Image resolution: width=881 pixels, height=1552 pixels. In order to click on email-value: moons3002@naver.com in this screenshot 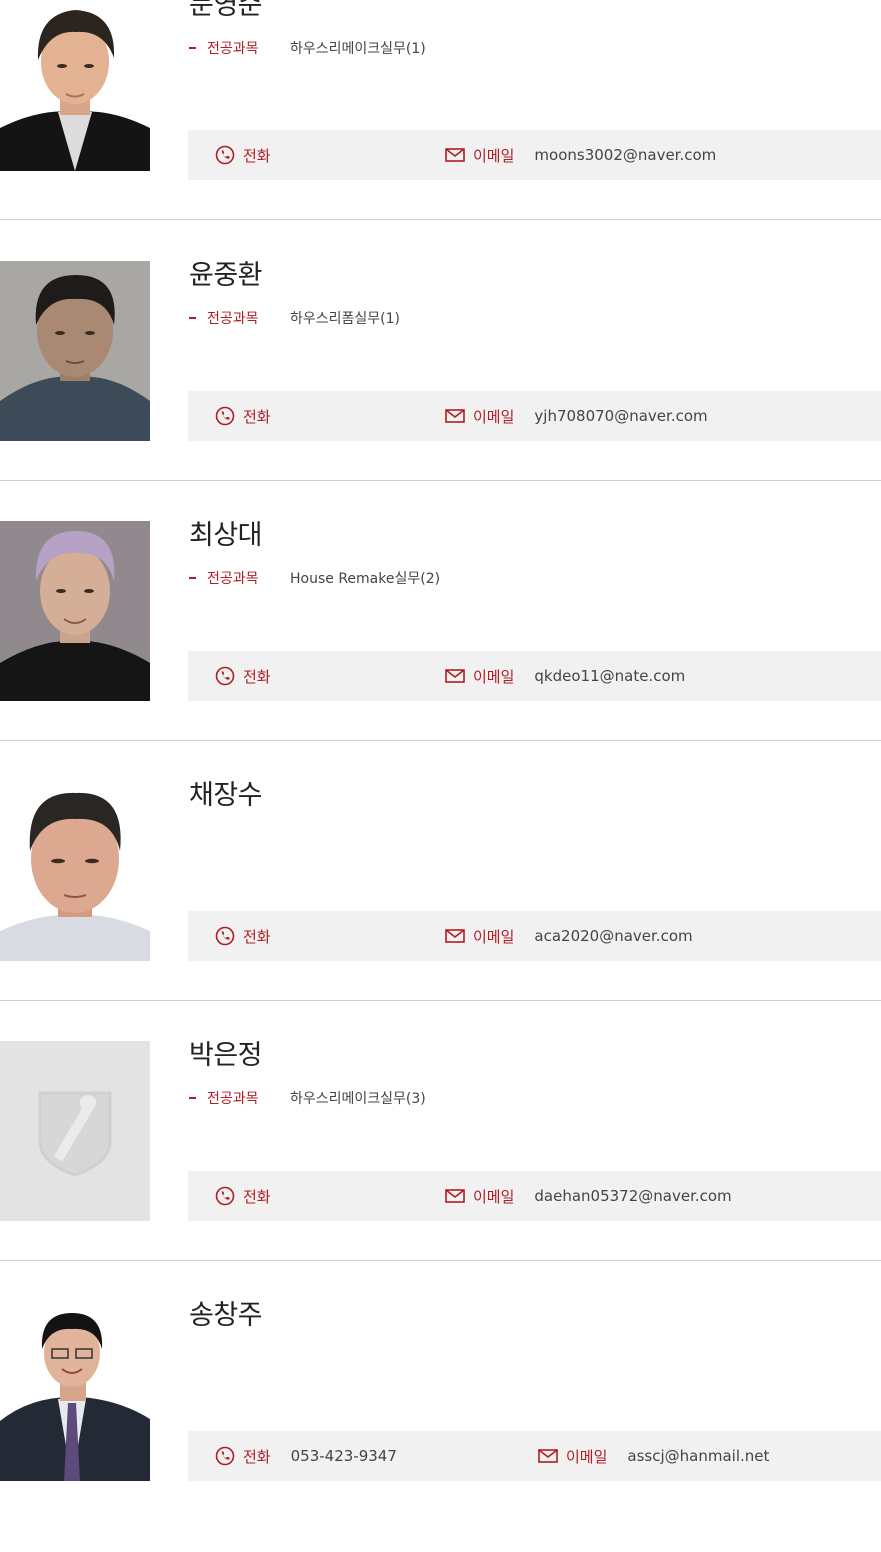, I will do `click(625, 155)`.